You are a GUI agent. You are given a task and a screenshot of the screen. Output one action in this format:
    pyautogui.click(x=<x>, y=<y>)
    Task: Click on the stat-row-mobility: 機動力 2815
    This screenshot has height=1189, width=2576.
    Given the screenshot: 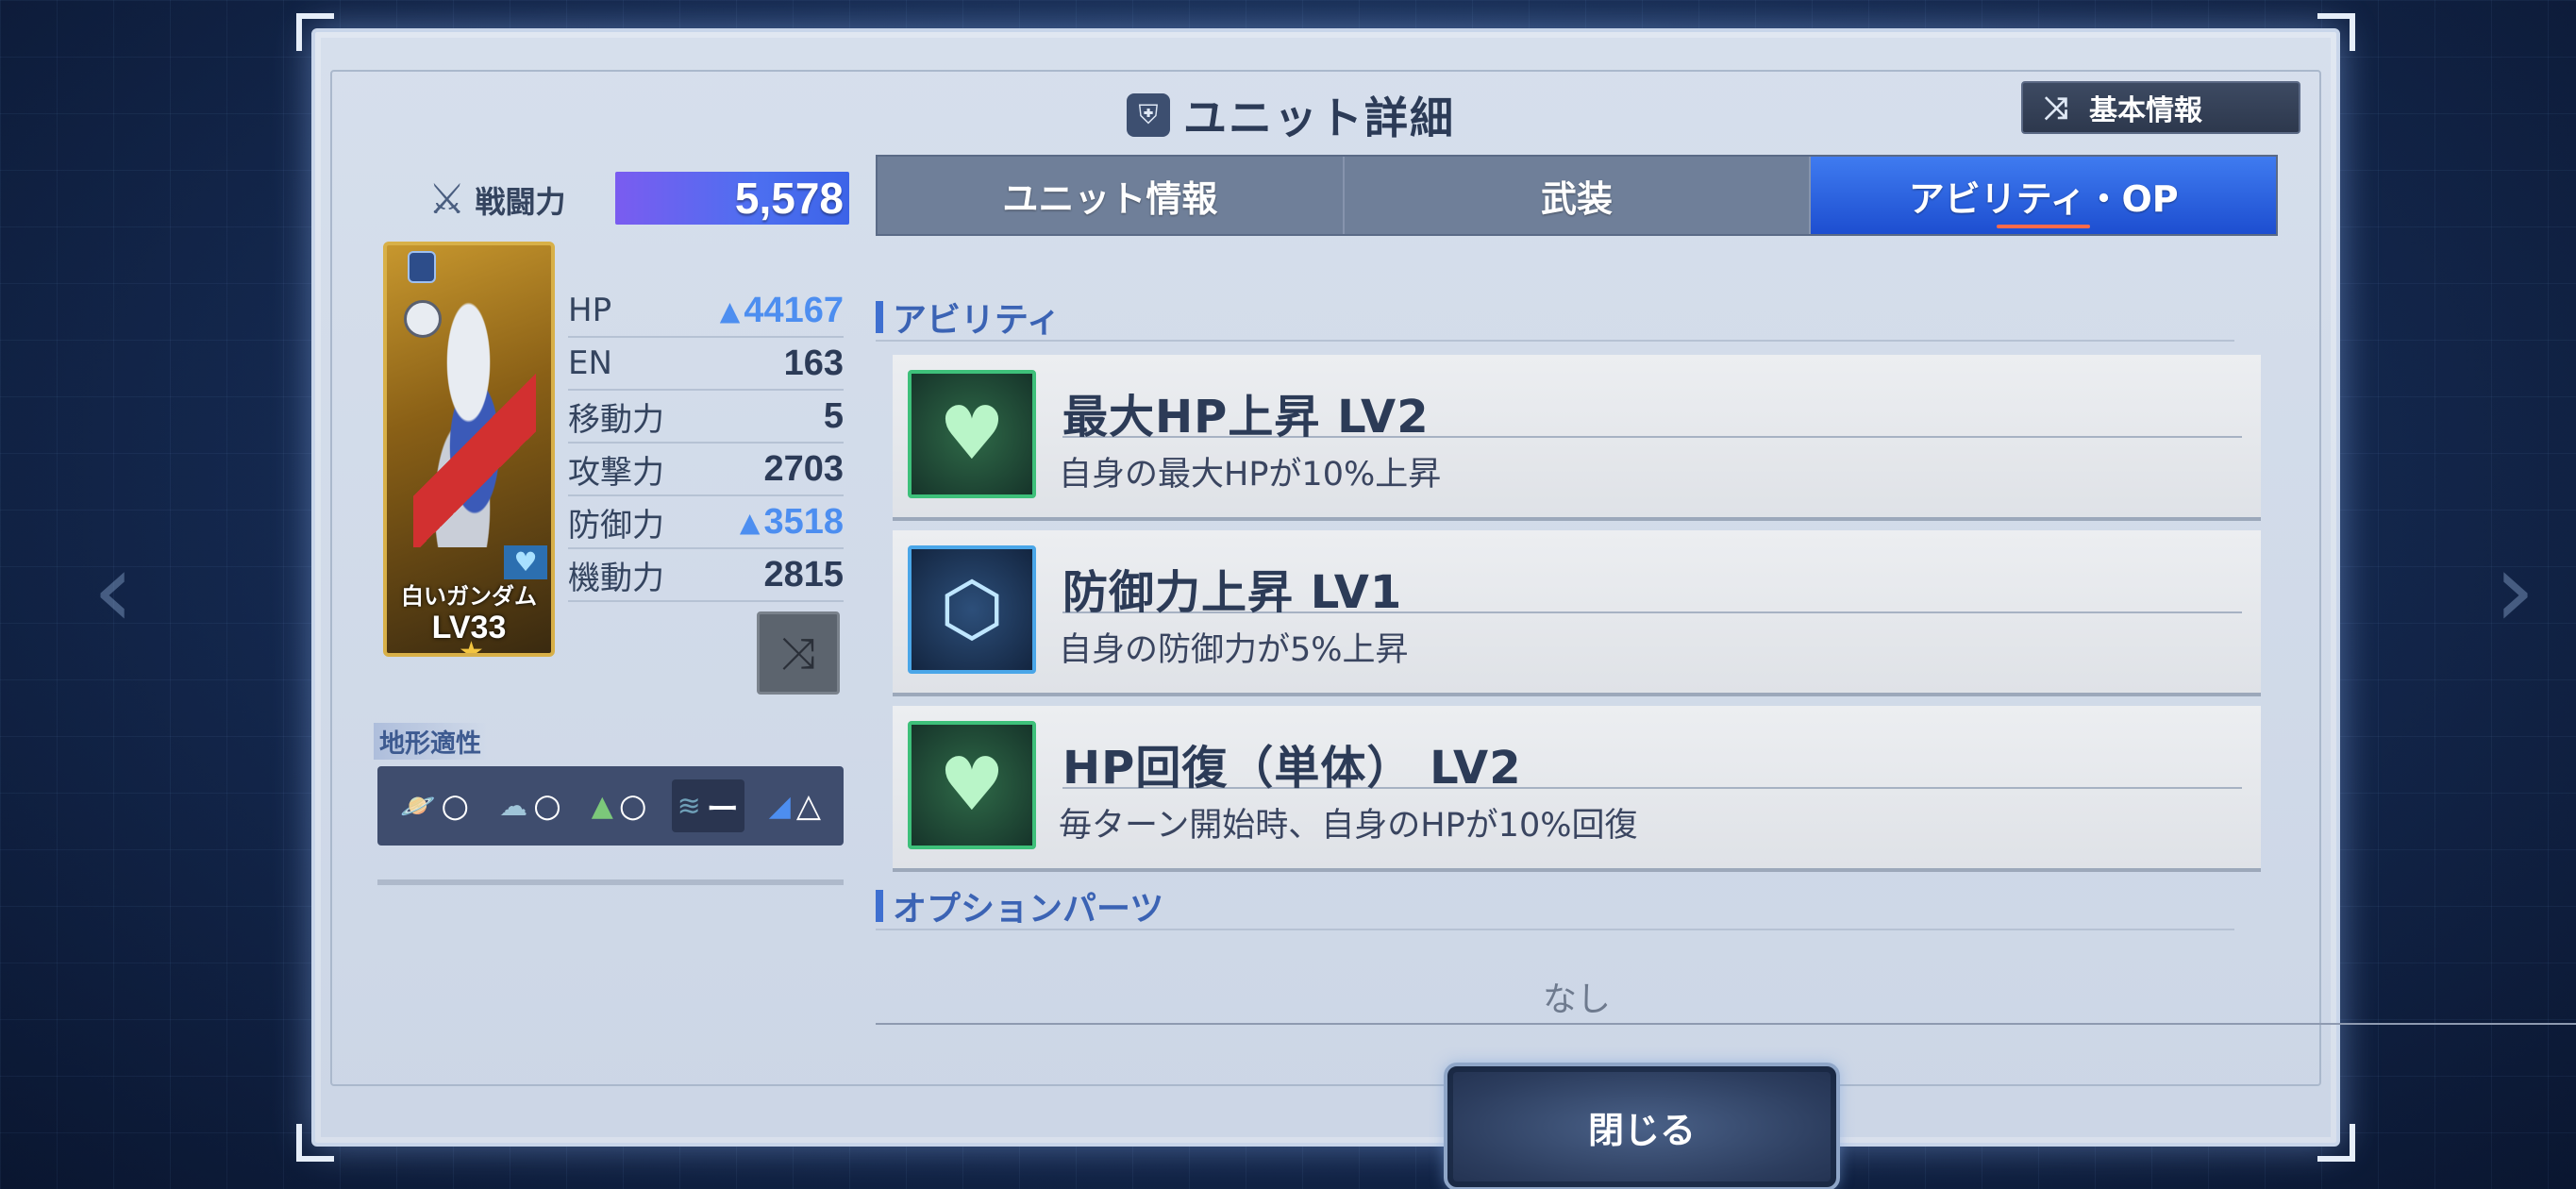 What is the action you would take?
    pyautogui.click(x=706, y=575)
    